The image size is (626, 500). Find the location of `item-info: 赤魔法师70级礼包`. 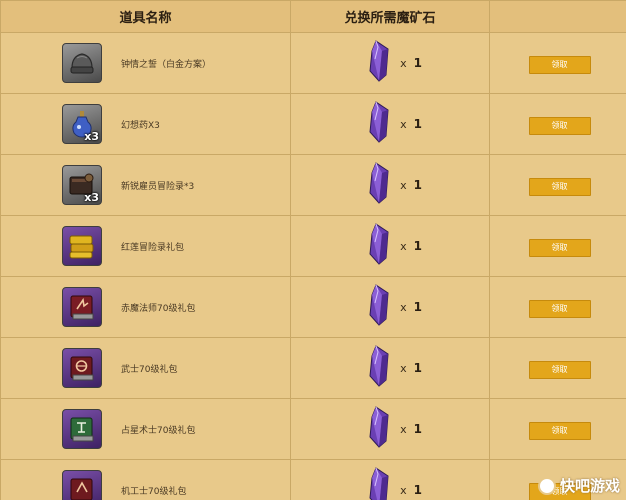

item-info: 赤魔法师70级礼包 is located at coordinates (145, 307).